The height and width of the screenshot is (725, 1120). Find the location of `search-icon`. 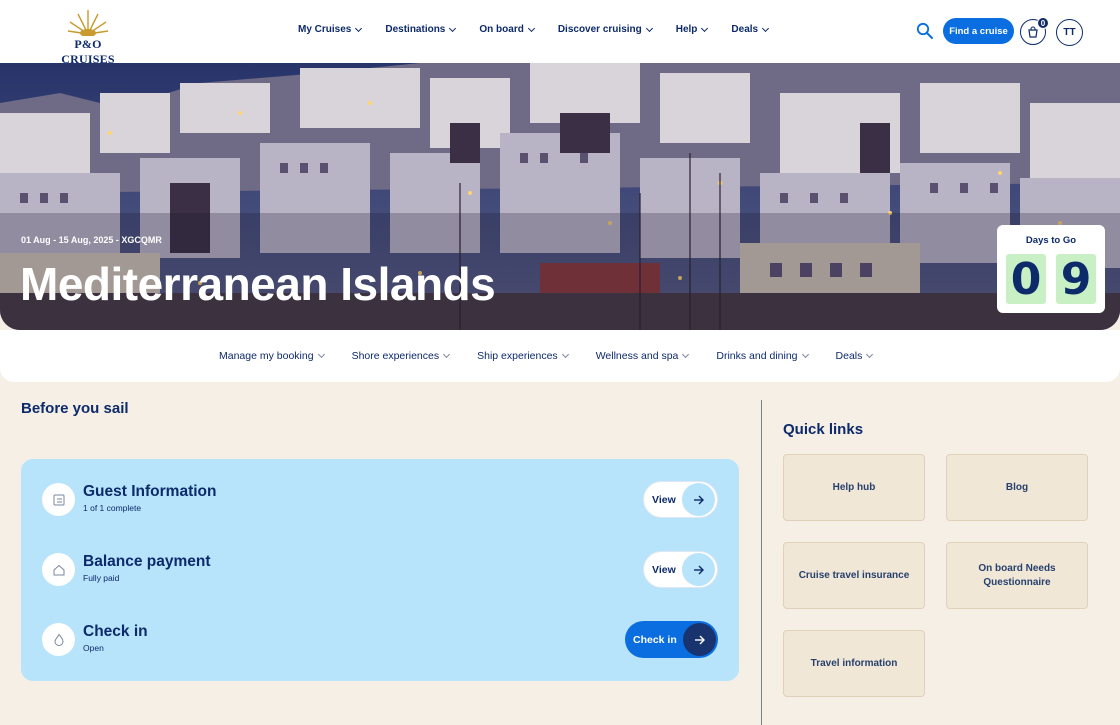

search-icon is located at coordinates (925, 31).